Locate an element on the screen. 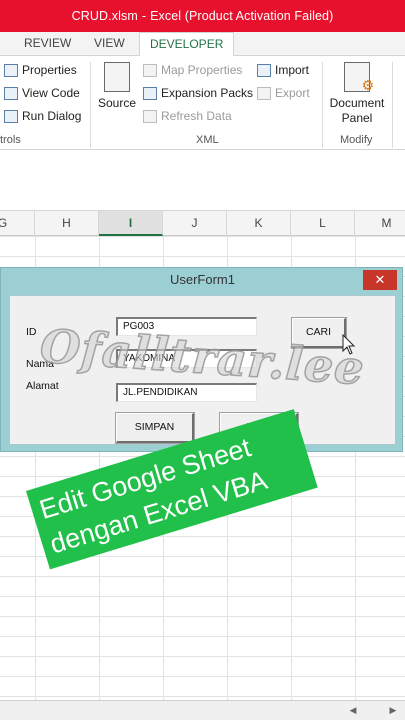  ribbon-tabs: REVIEW VIEW DEVELOPER is located at coordinates (202, 44).